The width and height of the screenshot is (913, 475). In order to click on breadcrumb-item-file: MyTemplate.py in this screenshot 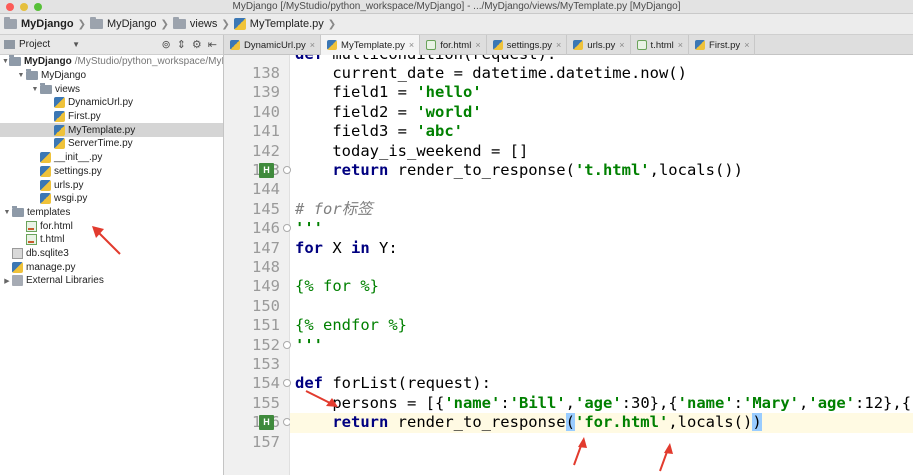, I will do `click(278, 24)`.